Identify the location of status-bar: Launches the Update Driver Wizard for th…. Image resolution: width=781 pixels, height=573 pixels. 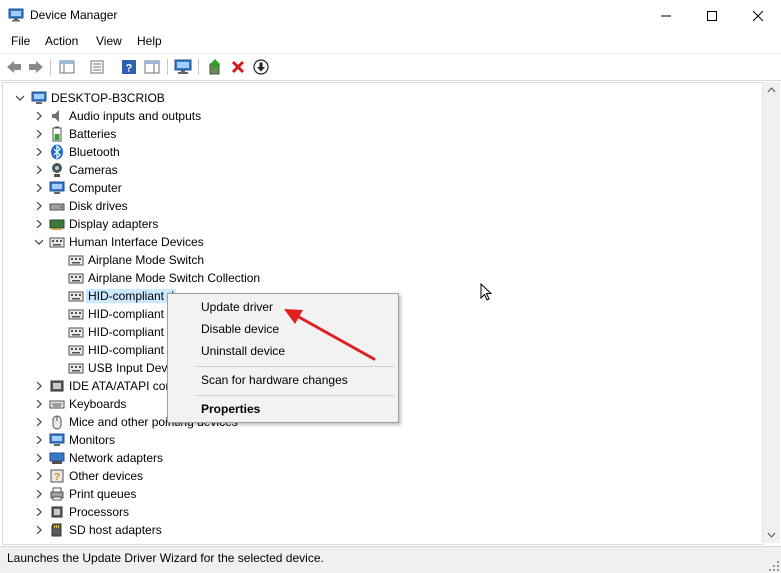
(390, 559).